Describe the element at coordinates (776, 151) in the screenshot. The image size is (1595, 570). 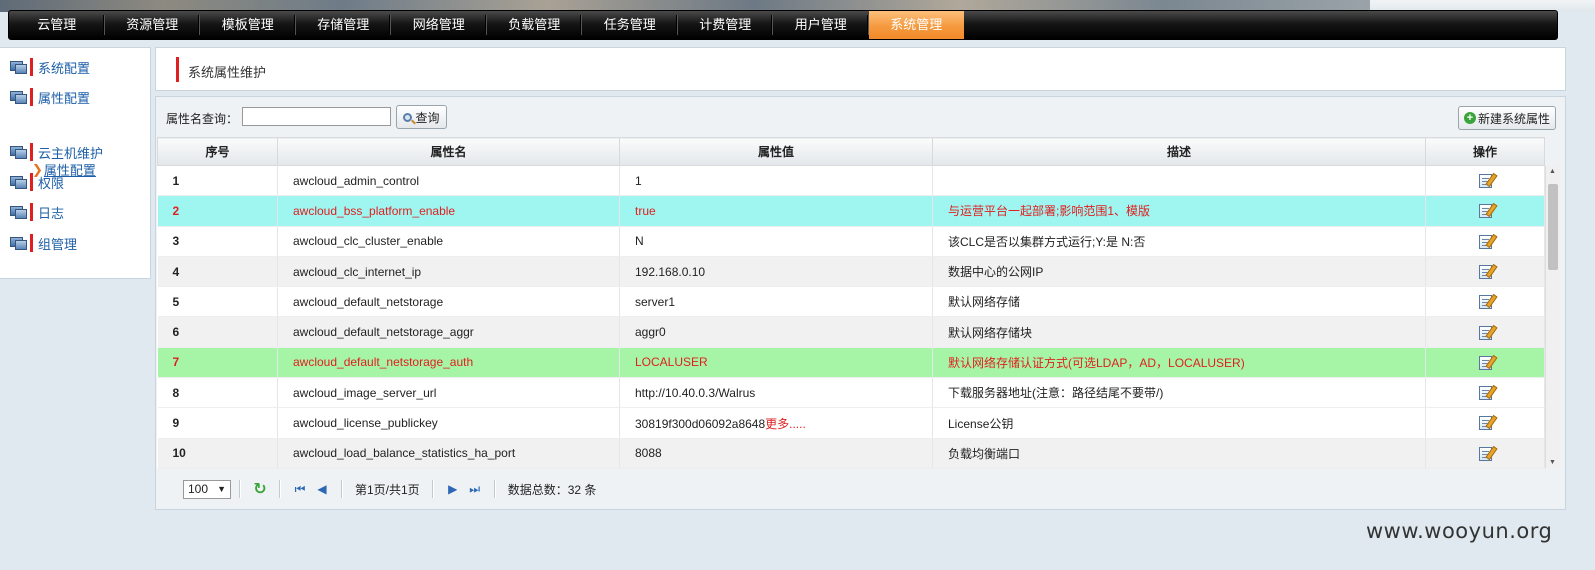
I see `column-header-value: 属性值` at that location.